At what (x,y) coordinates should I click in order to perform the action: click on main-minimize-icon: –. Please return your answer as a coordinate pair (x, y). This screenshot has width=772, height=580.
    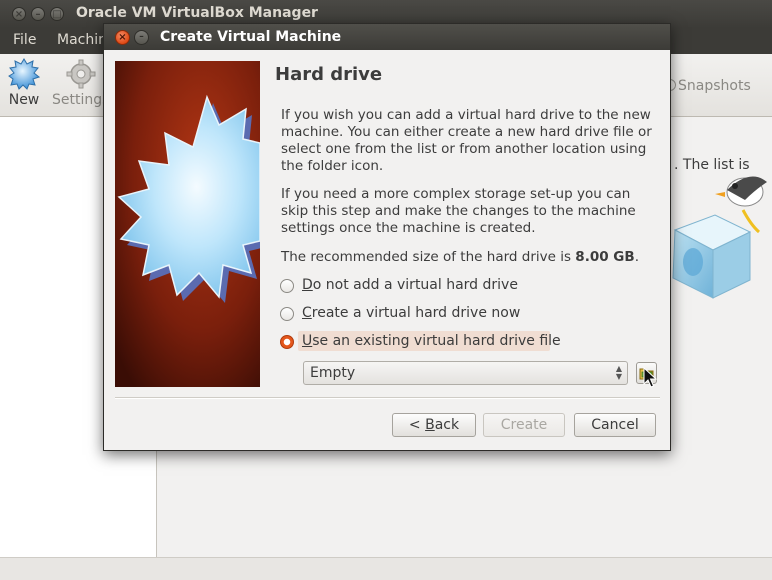
    Looking at the image, I should click on (38, 14).